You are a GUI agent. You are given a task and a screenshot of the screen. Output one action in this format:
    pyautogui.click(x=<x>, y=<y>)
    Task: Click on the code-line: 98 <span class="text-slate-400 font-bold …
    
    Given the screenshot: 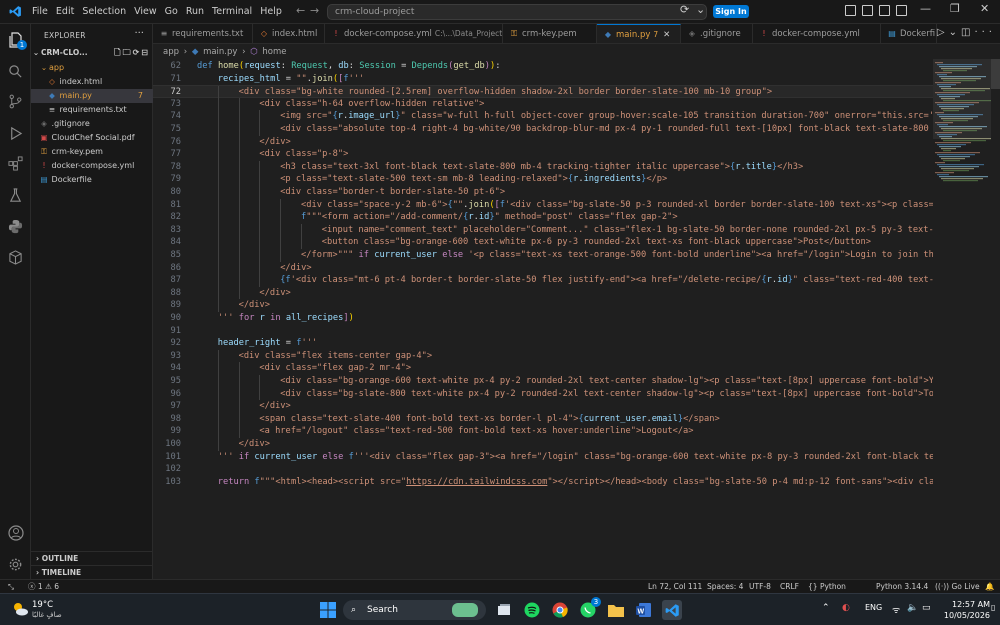 What is the action you would take?
    pyautogui.click(x=543, y=419)
    